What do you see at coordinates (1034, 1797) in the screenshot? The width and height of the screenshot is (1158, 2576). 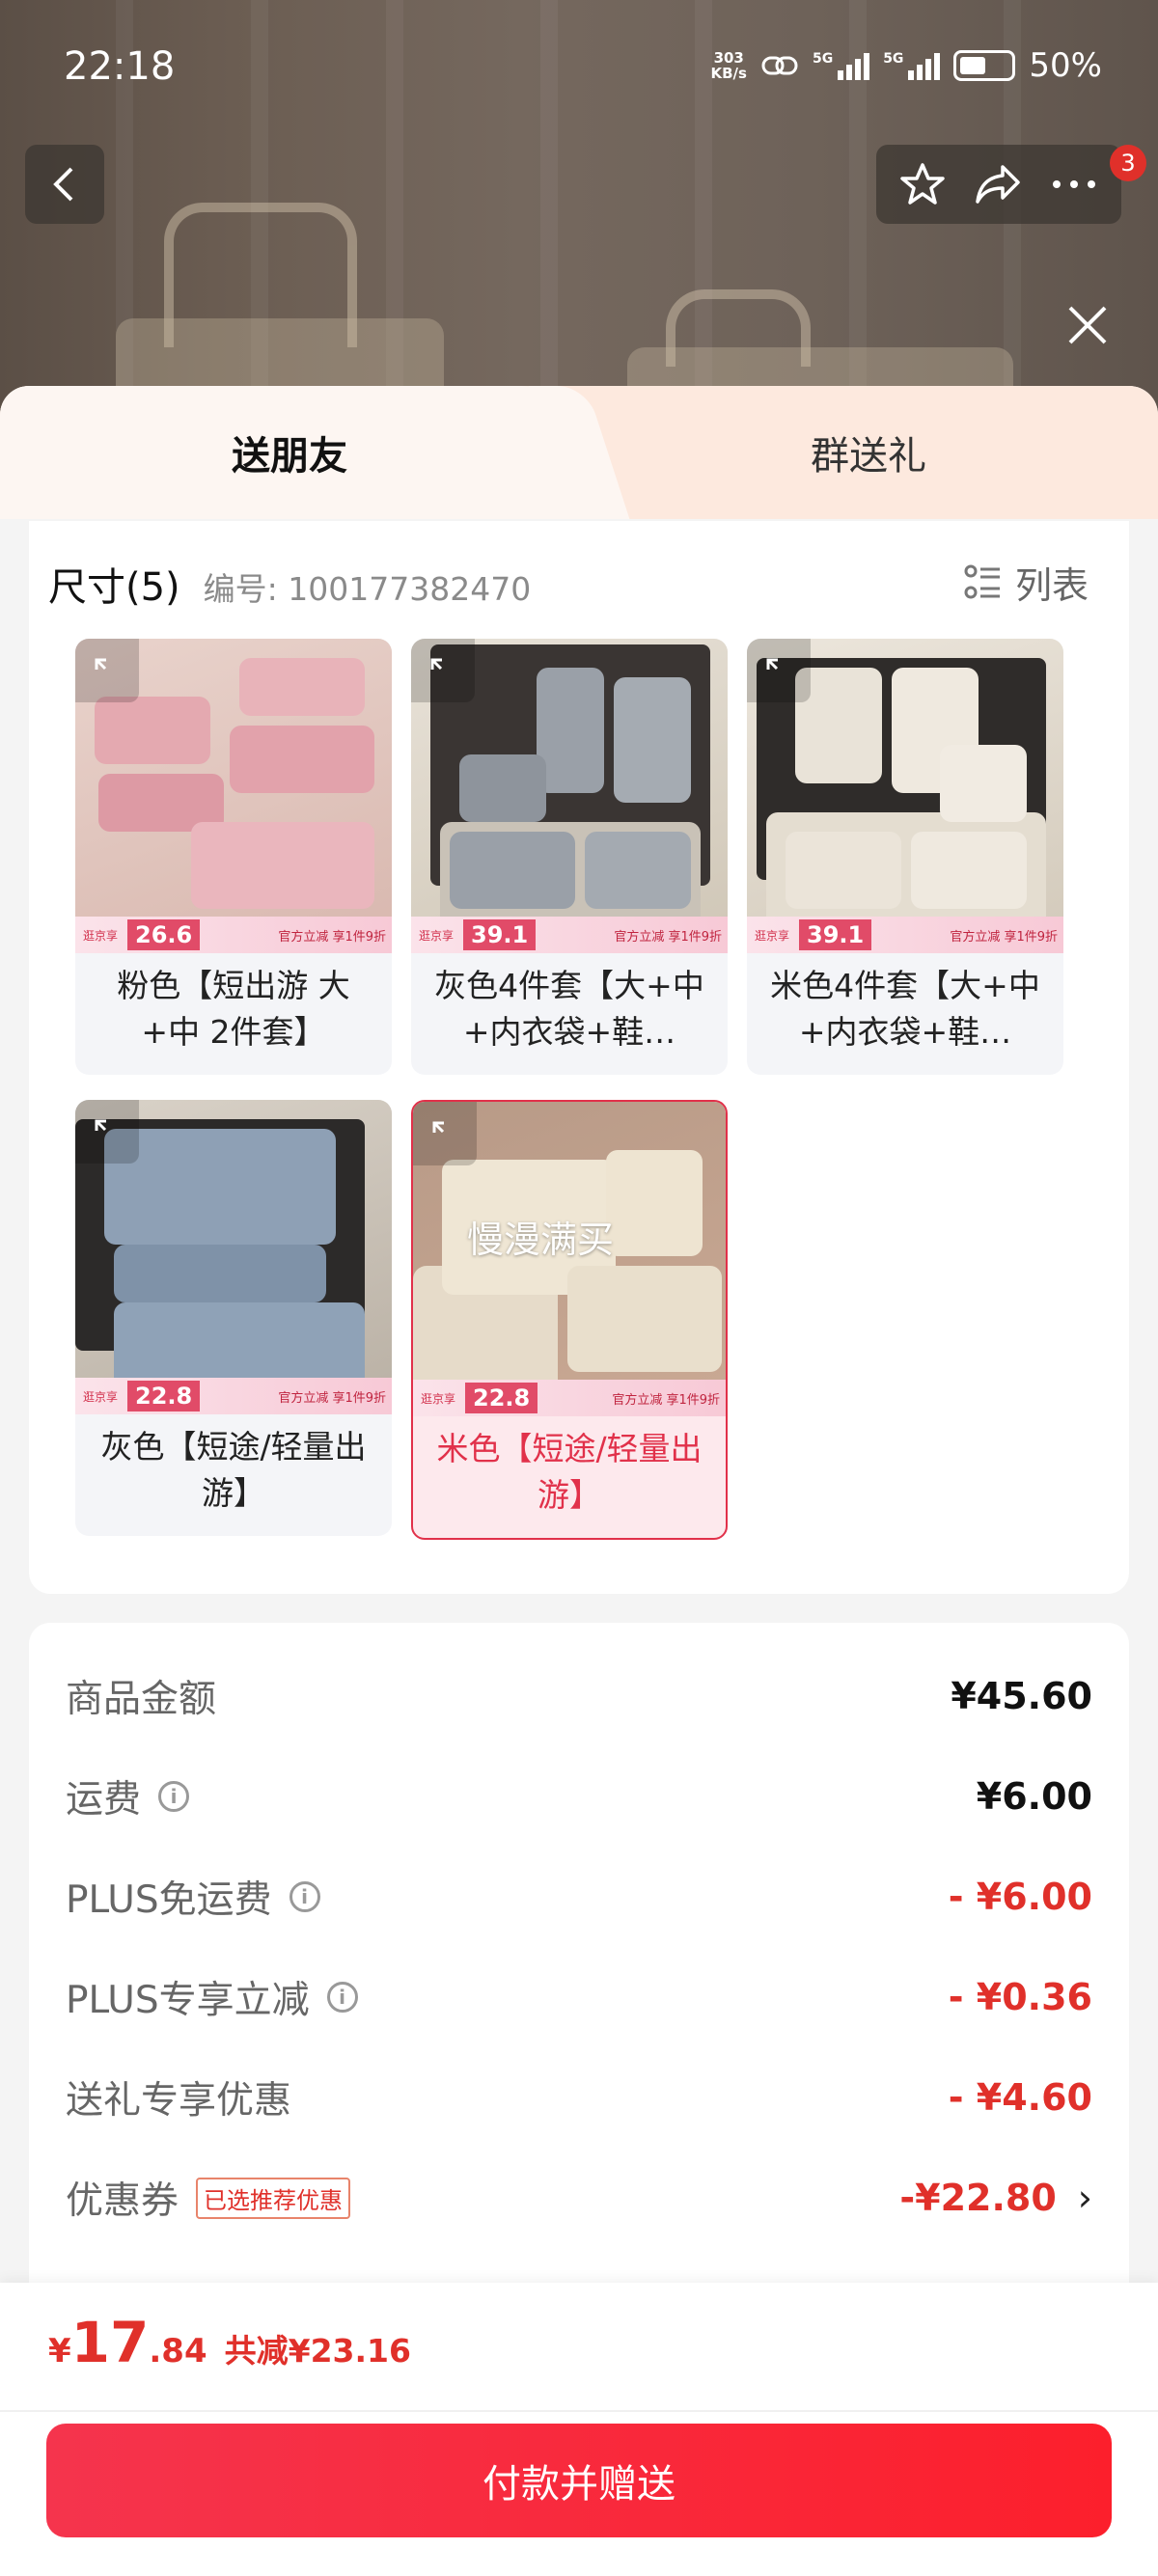 I see `fee-value: ¥6.00` at bounding box center [1034, 1797].